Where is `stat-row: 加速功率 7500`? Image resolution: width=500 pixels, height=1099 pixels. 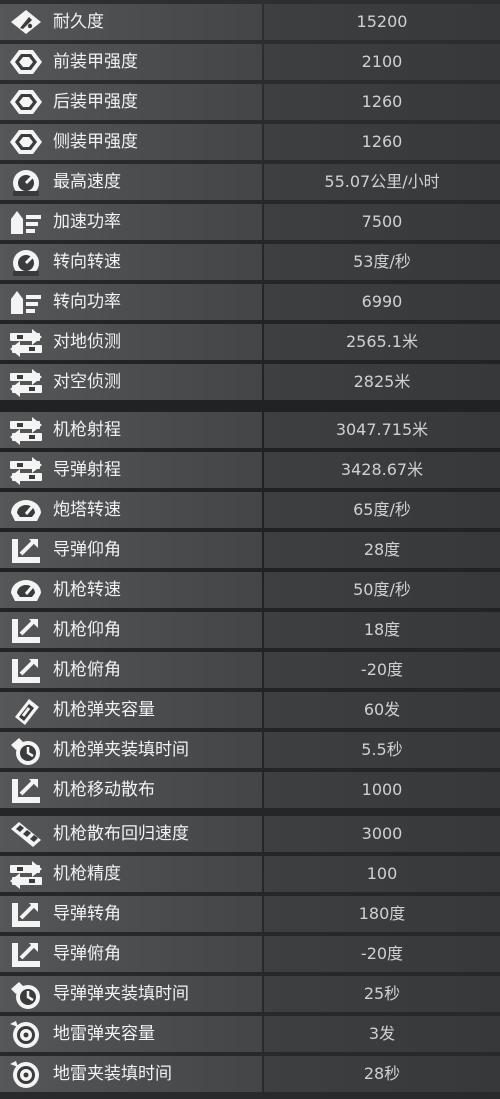 stat-row: 加速功率 7500 is located at coordinates (250, 222).